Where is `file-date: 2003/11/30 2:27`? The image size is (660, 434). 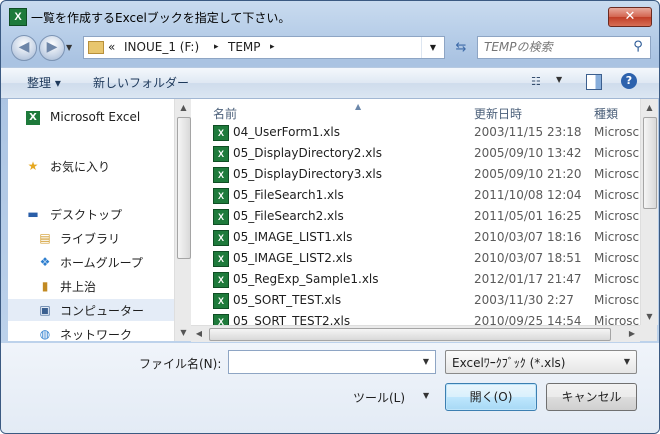 file-date: 2003/11/30 2:27 is located at coordinates (524, 300).